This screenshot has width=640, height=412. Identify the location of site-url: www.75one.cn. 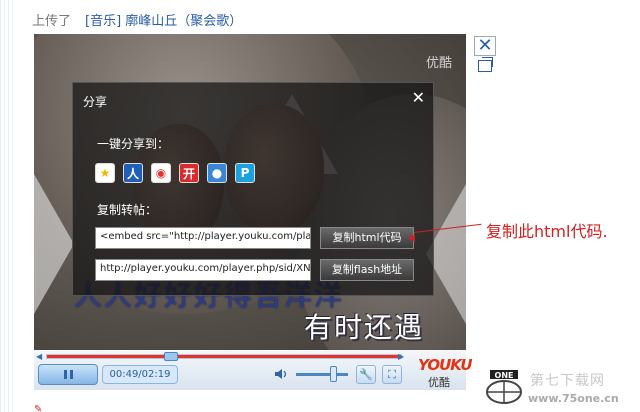
(573, 398).